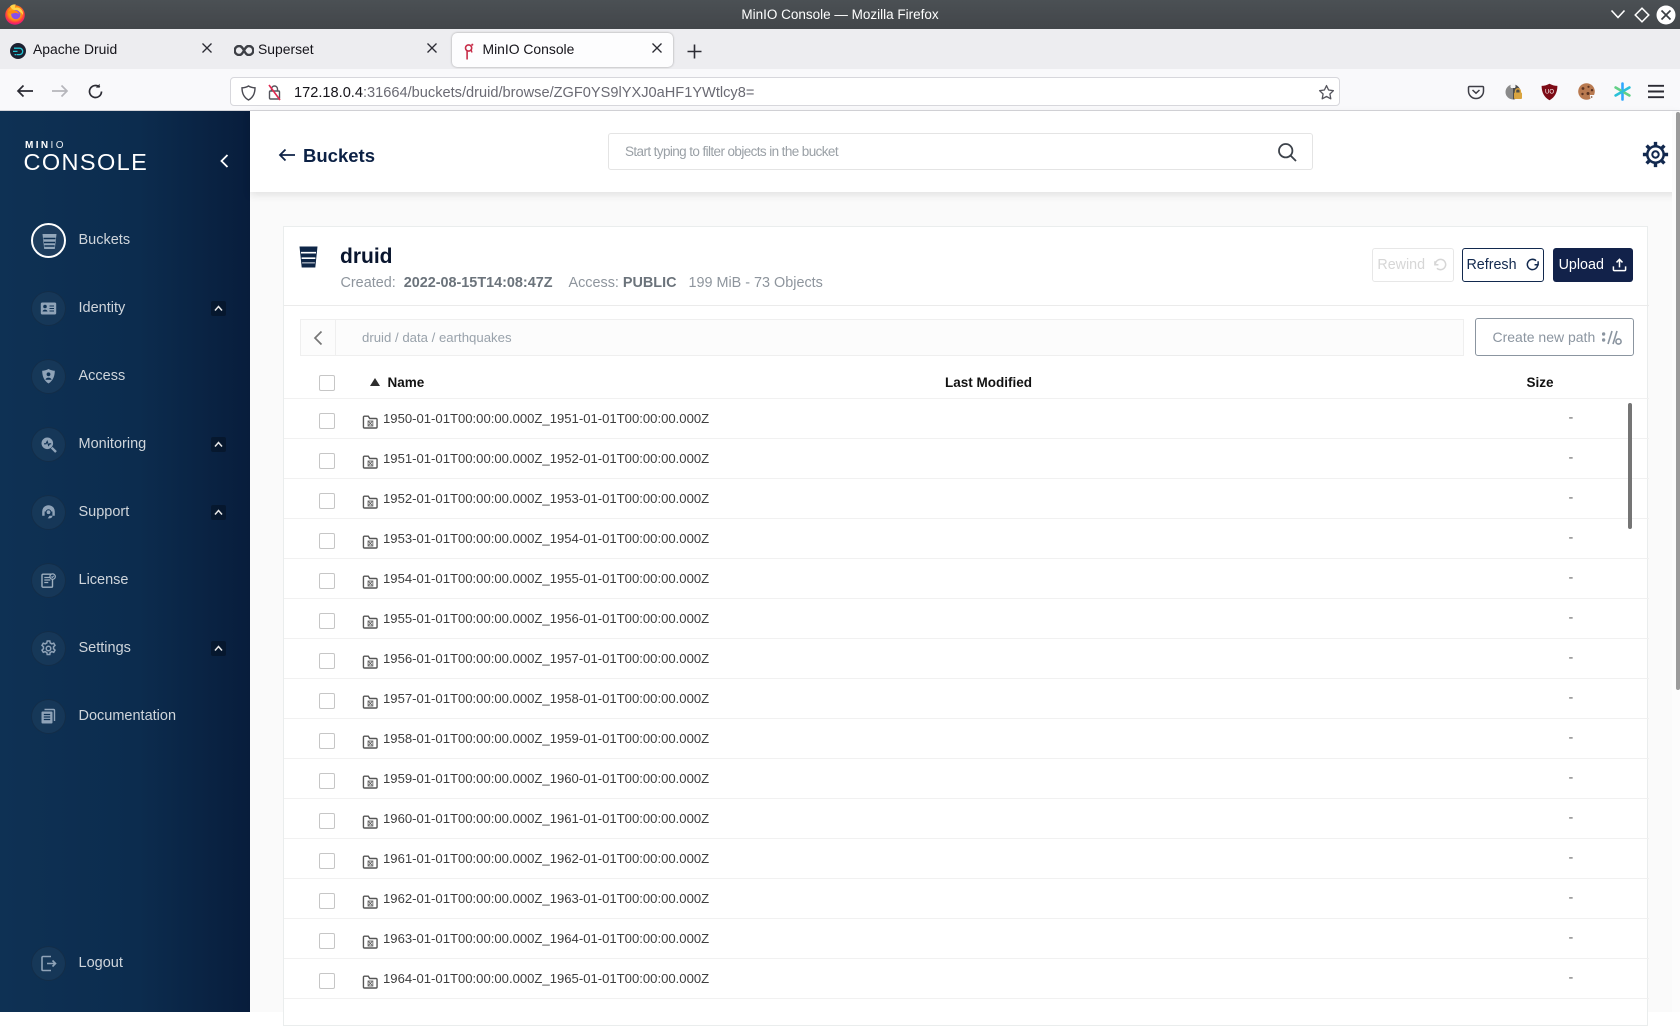 The width and height of the screenshot is (1680, 1026). Describe the element at coordinates (1549, 93) in the screenshot. I see `svg-text: UO` at that location.